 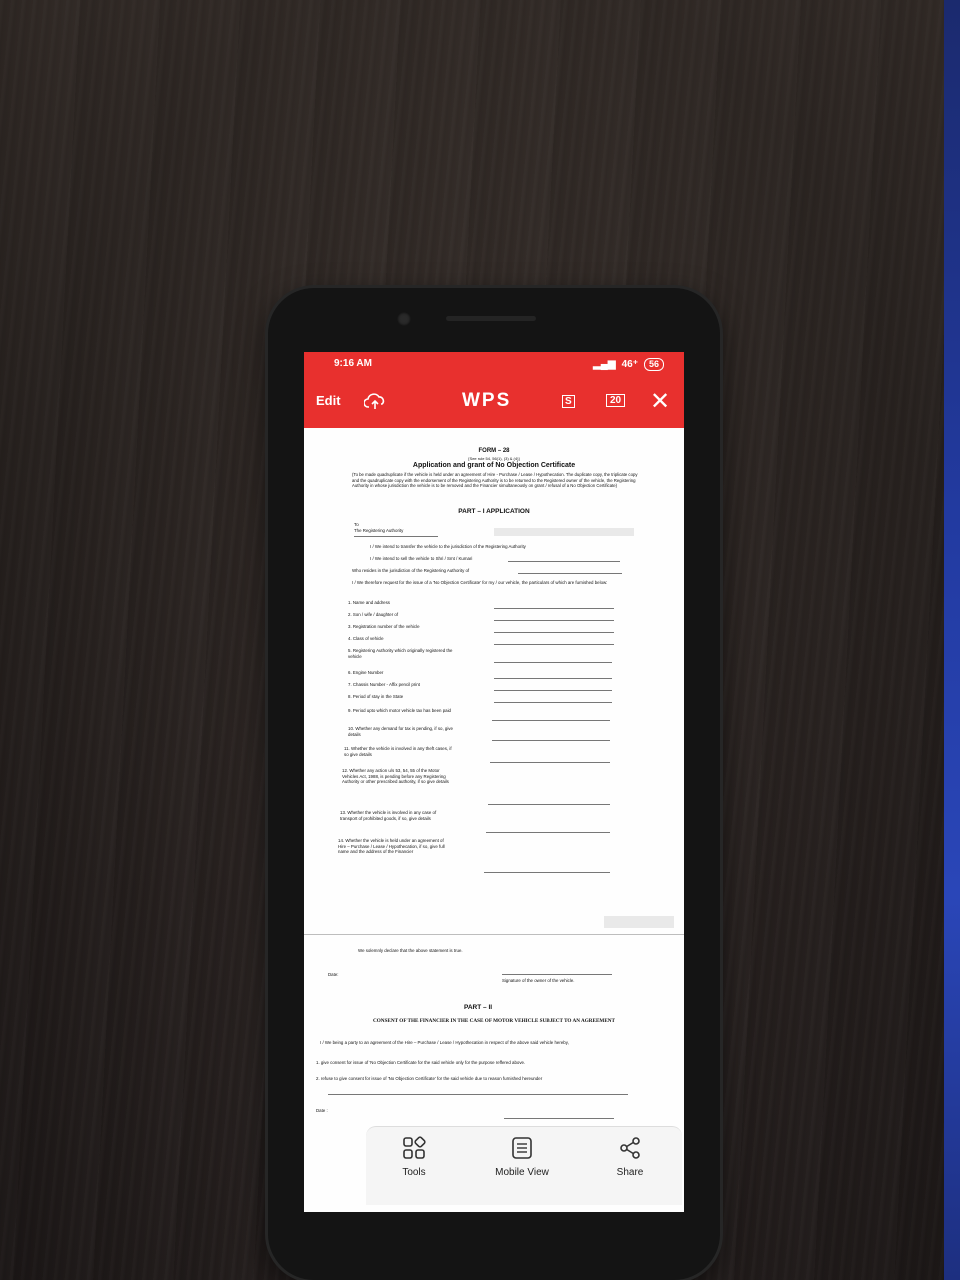 What do you see at coordinates (369, 602) in the screenshot?
I see `item-1: 1. Name and address` at bounding box center [369, 602].